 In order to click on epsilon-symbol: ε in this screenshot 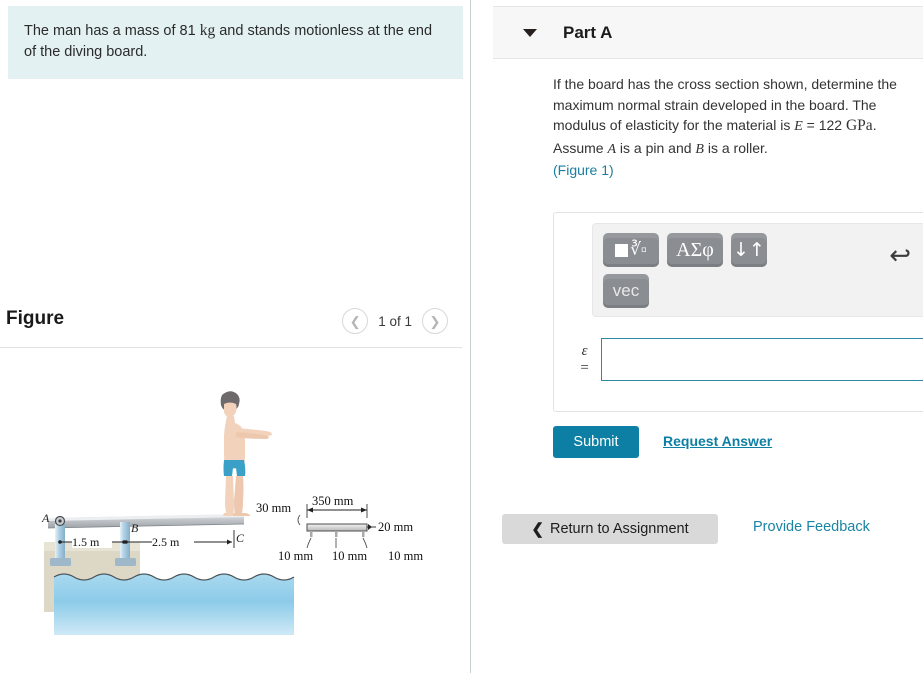, I will do `click(584, 350)`.